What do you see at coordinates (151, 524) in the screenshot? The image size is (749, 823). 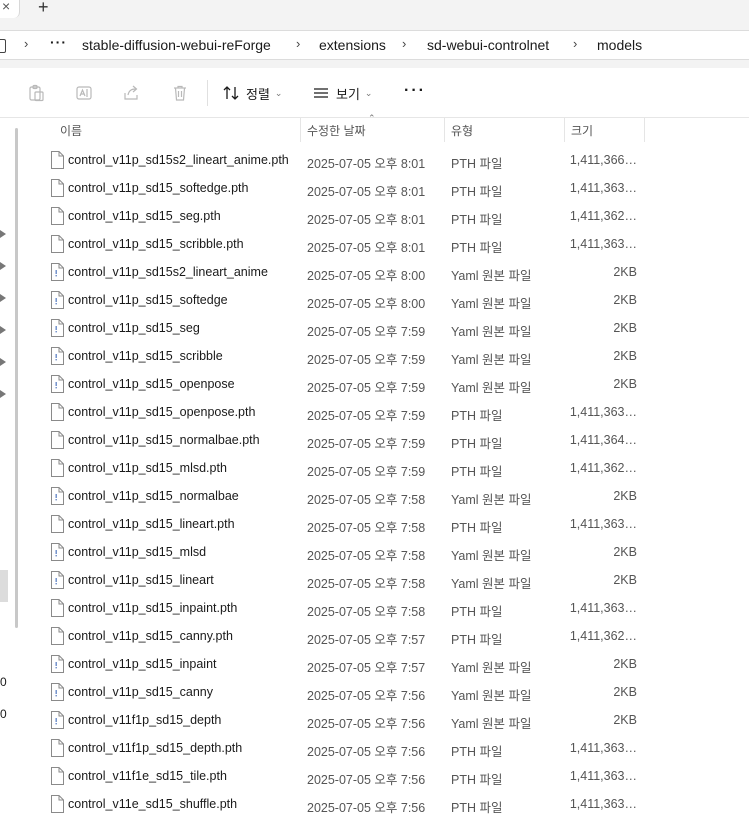 I see `file-name: control_v11p_sd15_lineart.pth` at bounding box center [151, 524].